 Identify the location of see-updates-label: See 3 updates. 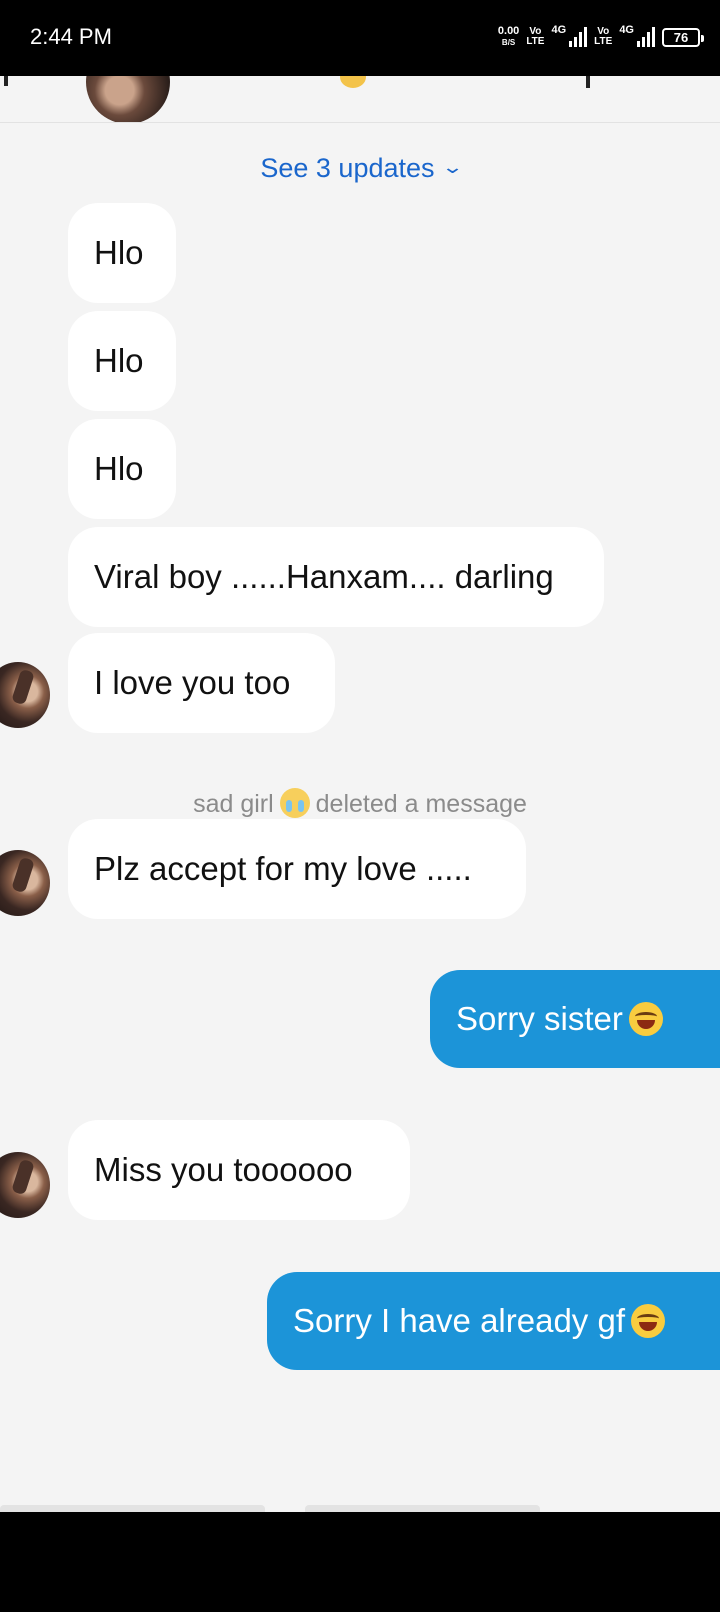
(347, 168).